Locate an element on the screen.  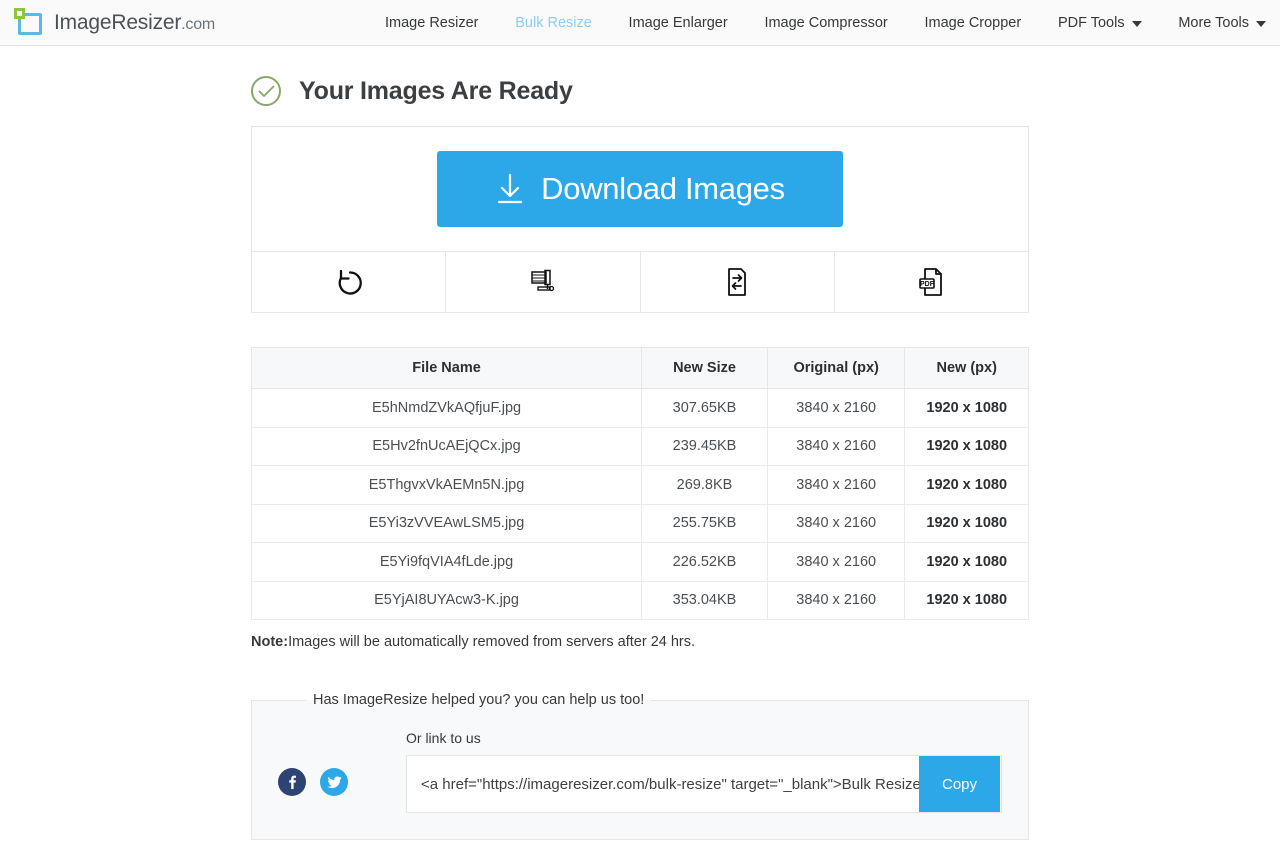
nav-label: Bulk Resize is located at coordinates (553, 22).